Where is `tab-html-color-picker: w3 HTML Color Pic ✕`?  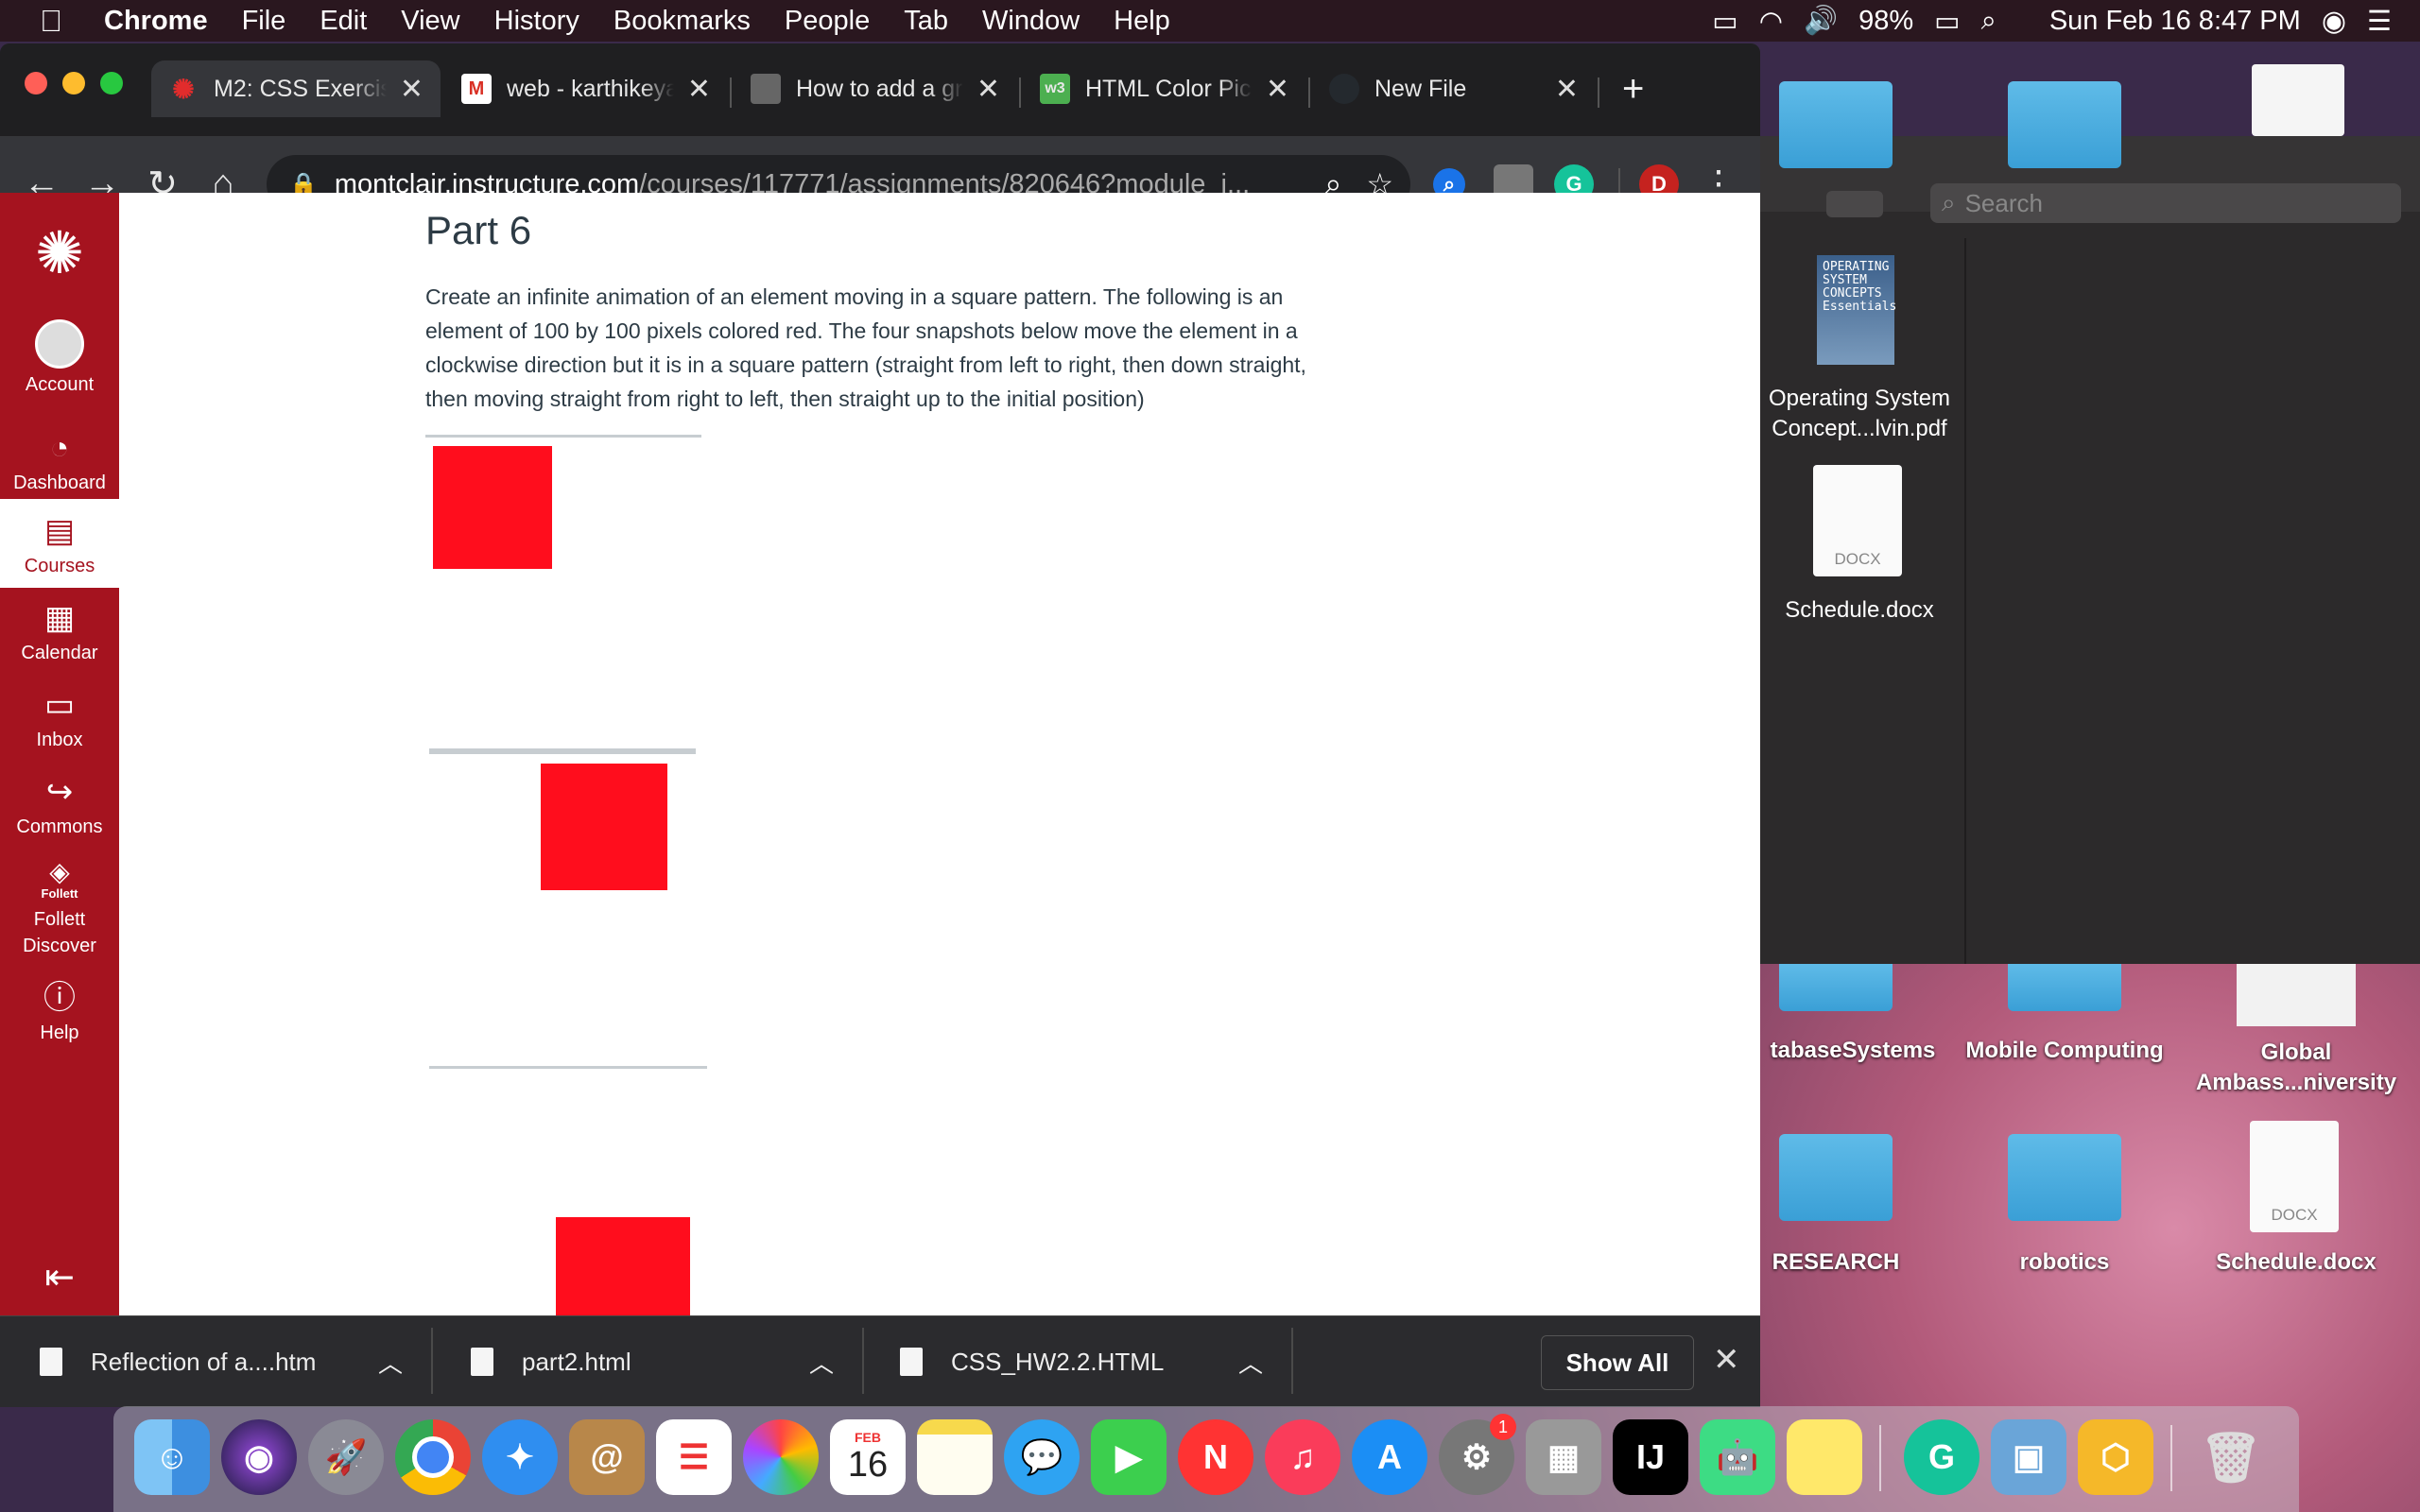
tab-html-color-picker: w3 HTML Color Pic ✕ is located at coordinates (1164, 88).